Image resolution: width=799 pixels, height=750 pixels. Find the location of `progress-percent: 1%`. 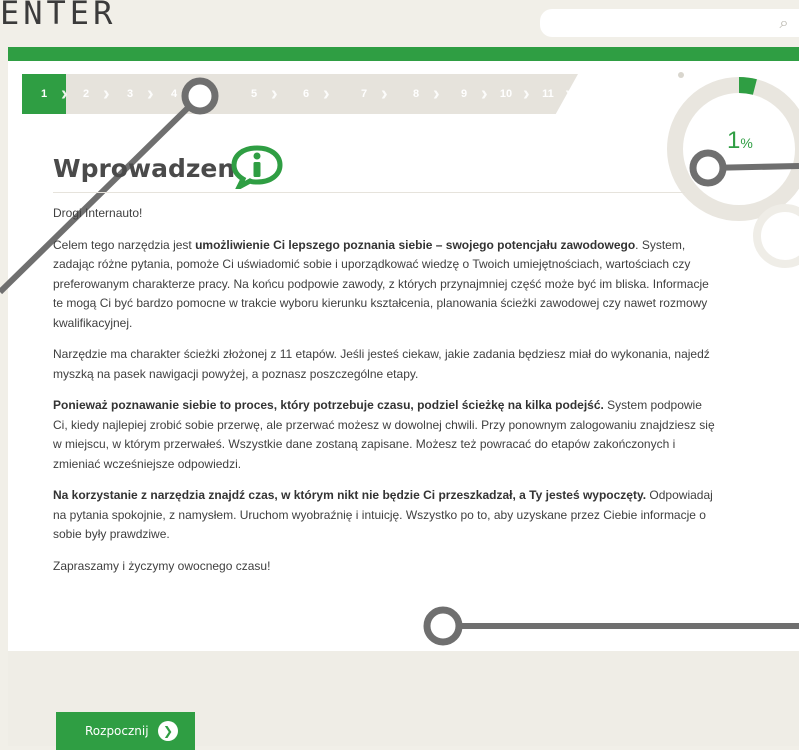

progress-percent: 1% is located at coordinates (740, 141).